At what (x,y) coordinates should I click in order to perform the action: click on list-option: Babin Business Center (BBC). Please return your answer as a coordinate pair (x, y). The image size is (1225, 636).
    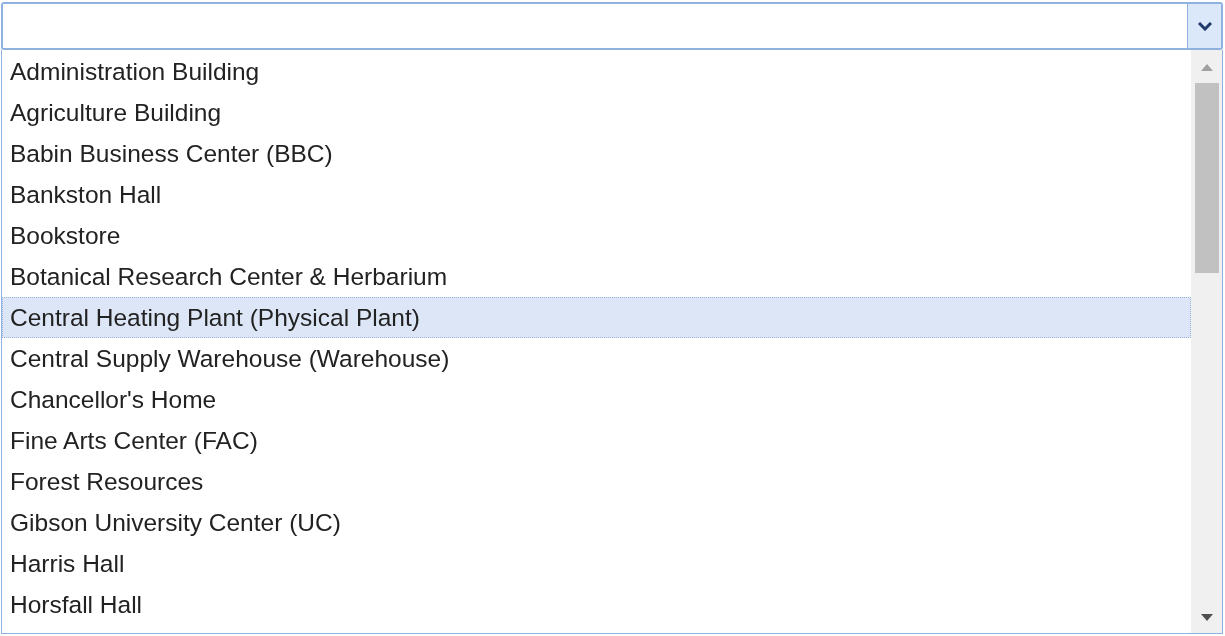
    Looking at the image, I should click on (596, 153).